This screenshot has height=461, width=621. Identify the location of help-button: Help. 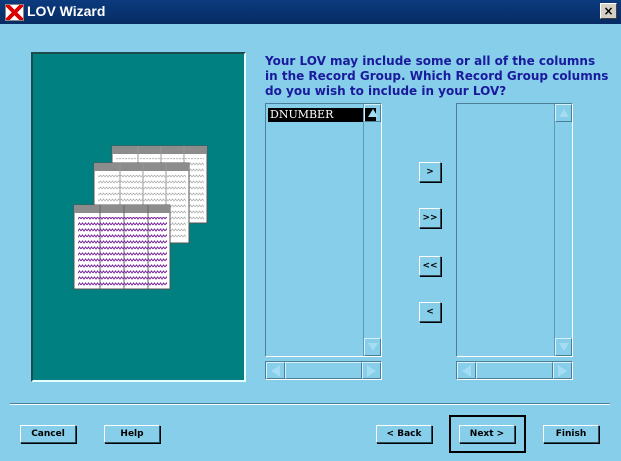
(132, 434).